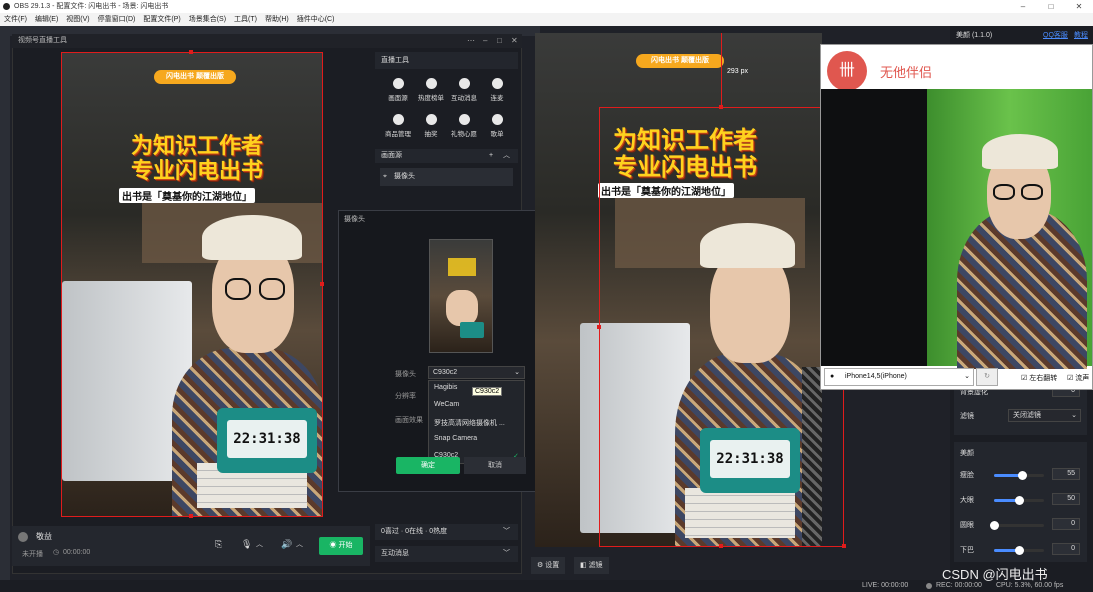 Image resolution: width=1093 pixels, height=592 pixels. I want to click on camera-select: C930c2 ⌄, so click(476, 372).